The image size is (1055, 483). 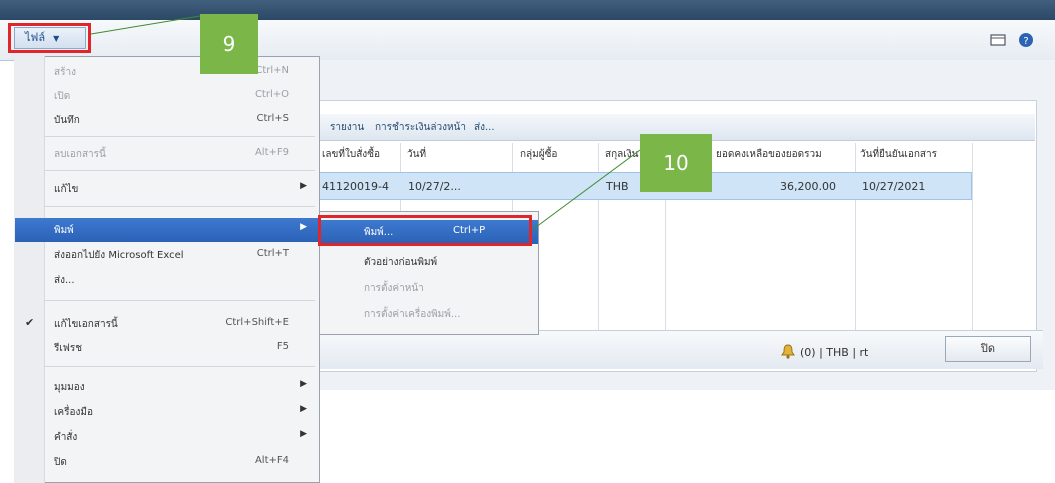 What do you see at coordinates (229, 44) in the screenshot?
I see `callout-step-9: 9` at bounding box center [229, 44].